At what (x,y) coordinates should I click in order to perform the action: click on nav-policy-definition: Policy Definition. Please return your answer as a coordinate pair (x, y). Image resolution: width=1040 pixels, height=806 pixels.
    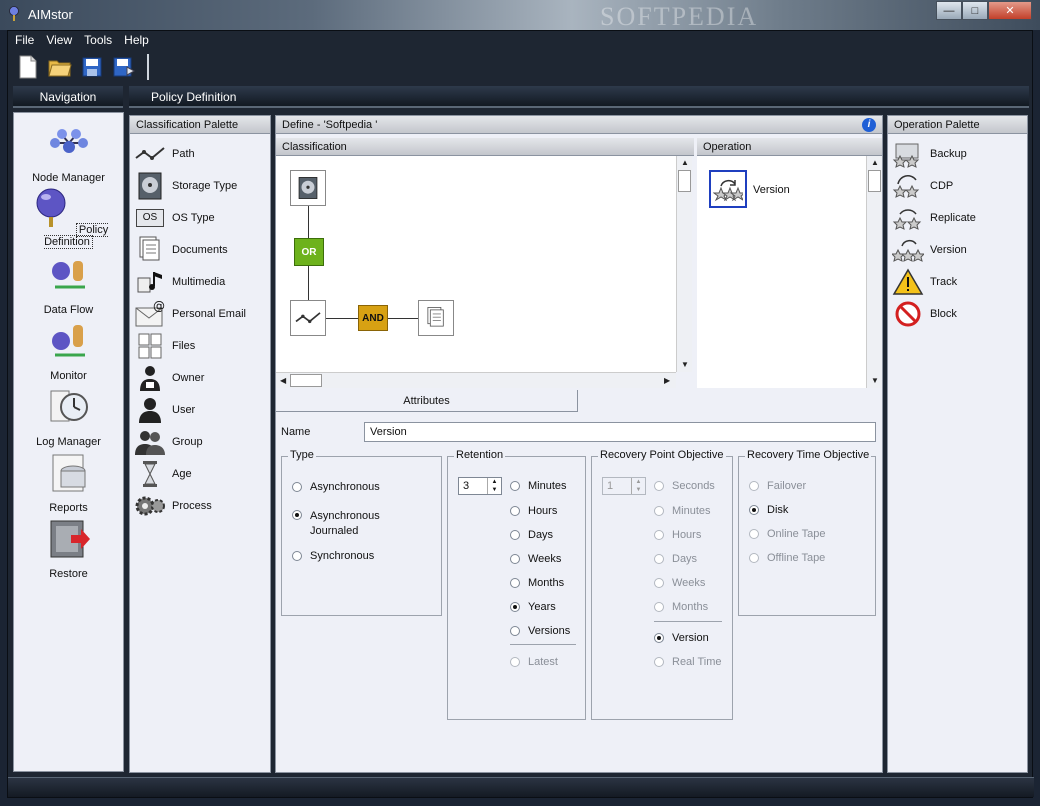
    Looking at the image, I should click on (68, 217).